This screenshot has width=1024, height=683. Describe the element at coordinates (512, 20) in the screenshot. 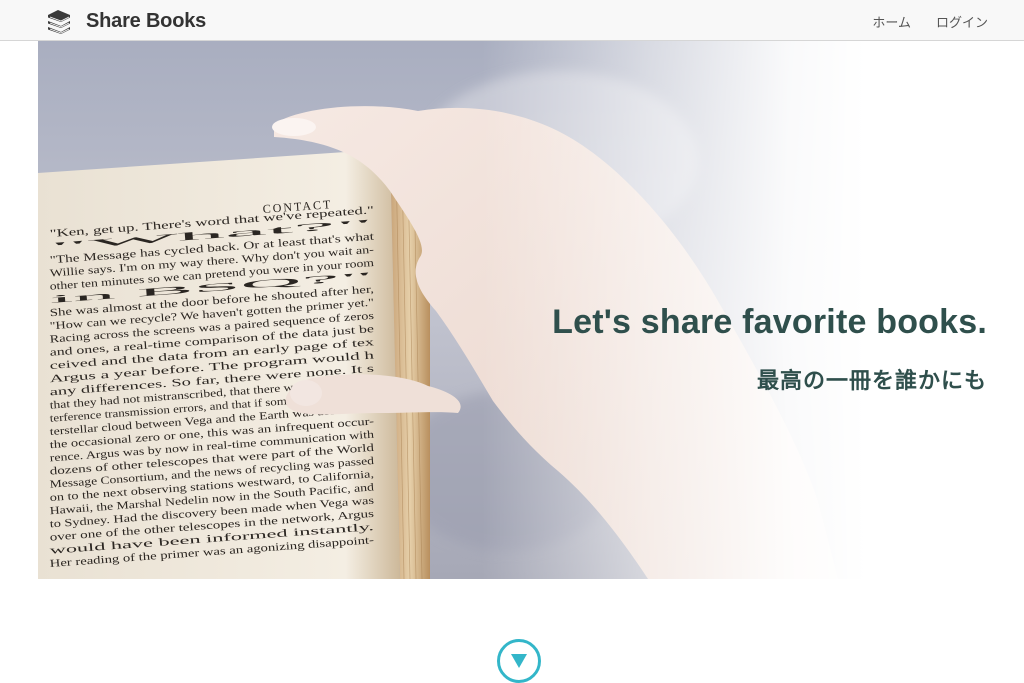

I see `top-navbar: Share Books ホーム ログイン` at that location.